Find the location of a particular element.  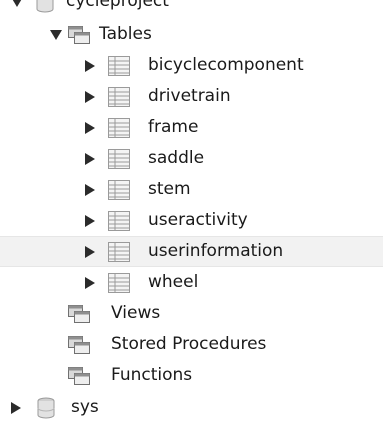

table-label: wheel is located at coordinates (173, 282).